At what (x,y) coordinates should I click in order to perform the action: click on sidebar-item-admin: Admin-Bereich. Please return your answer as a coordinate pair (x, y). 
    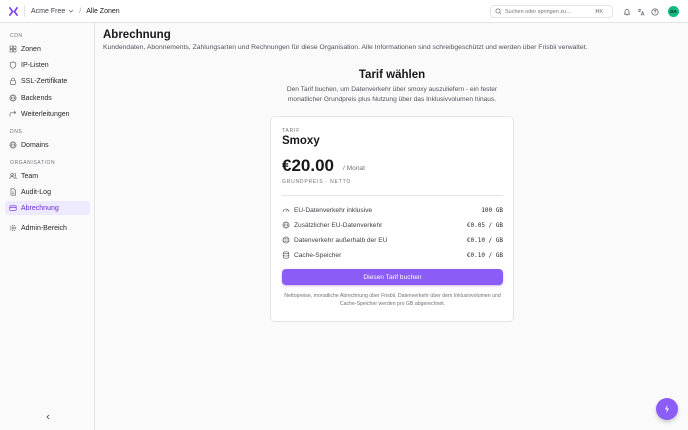
    Looking at the image, I should click on (47, 228).